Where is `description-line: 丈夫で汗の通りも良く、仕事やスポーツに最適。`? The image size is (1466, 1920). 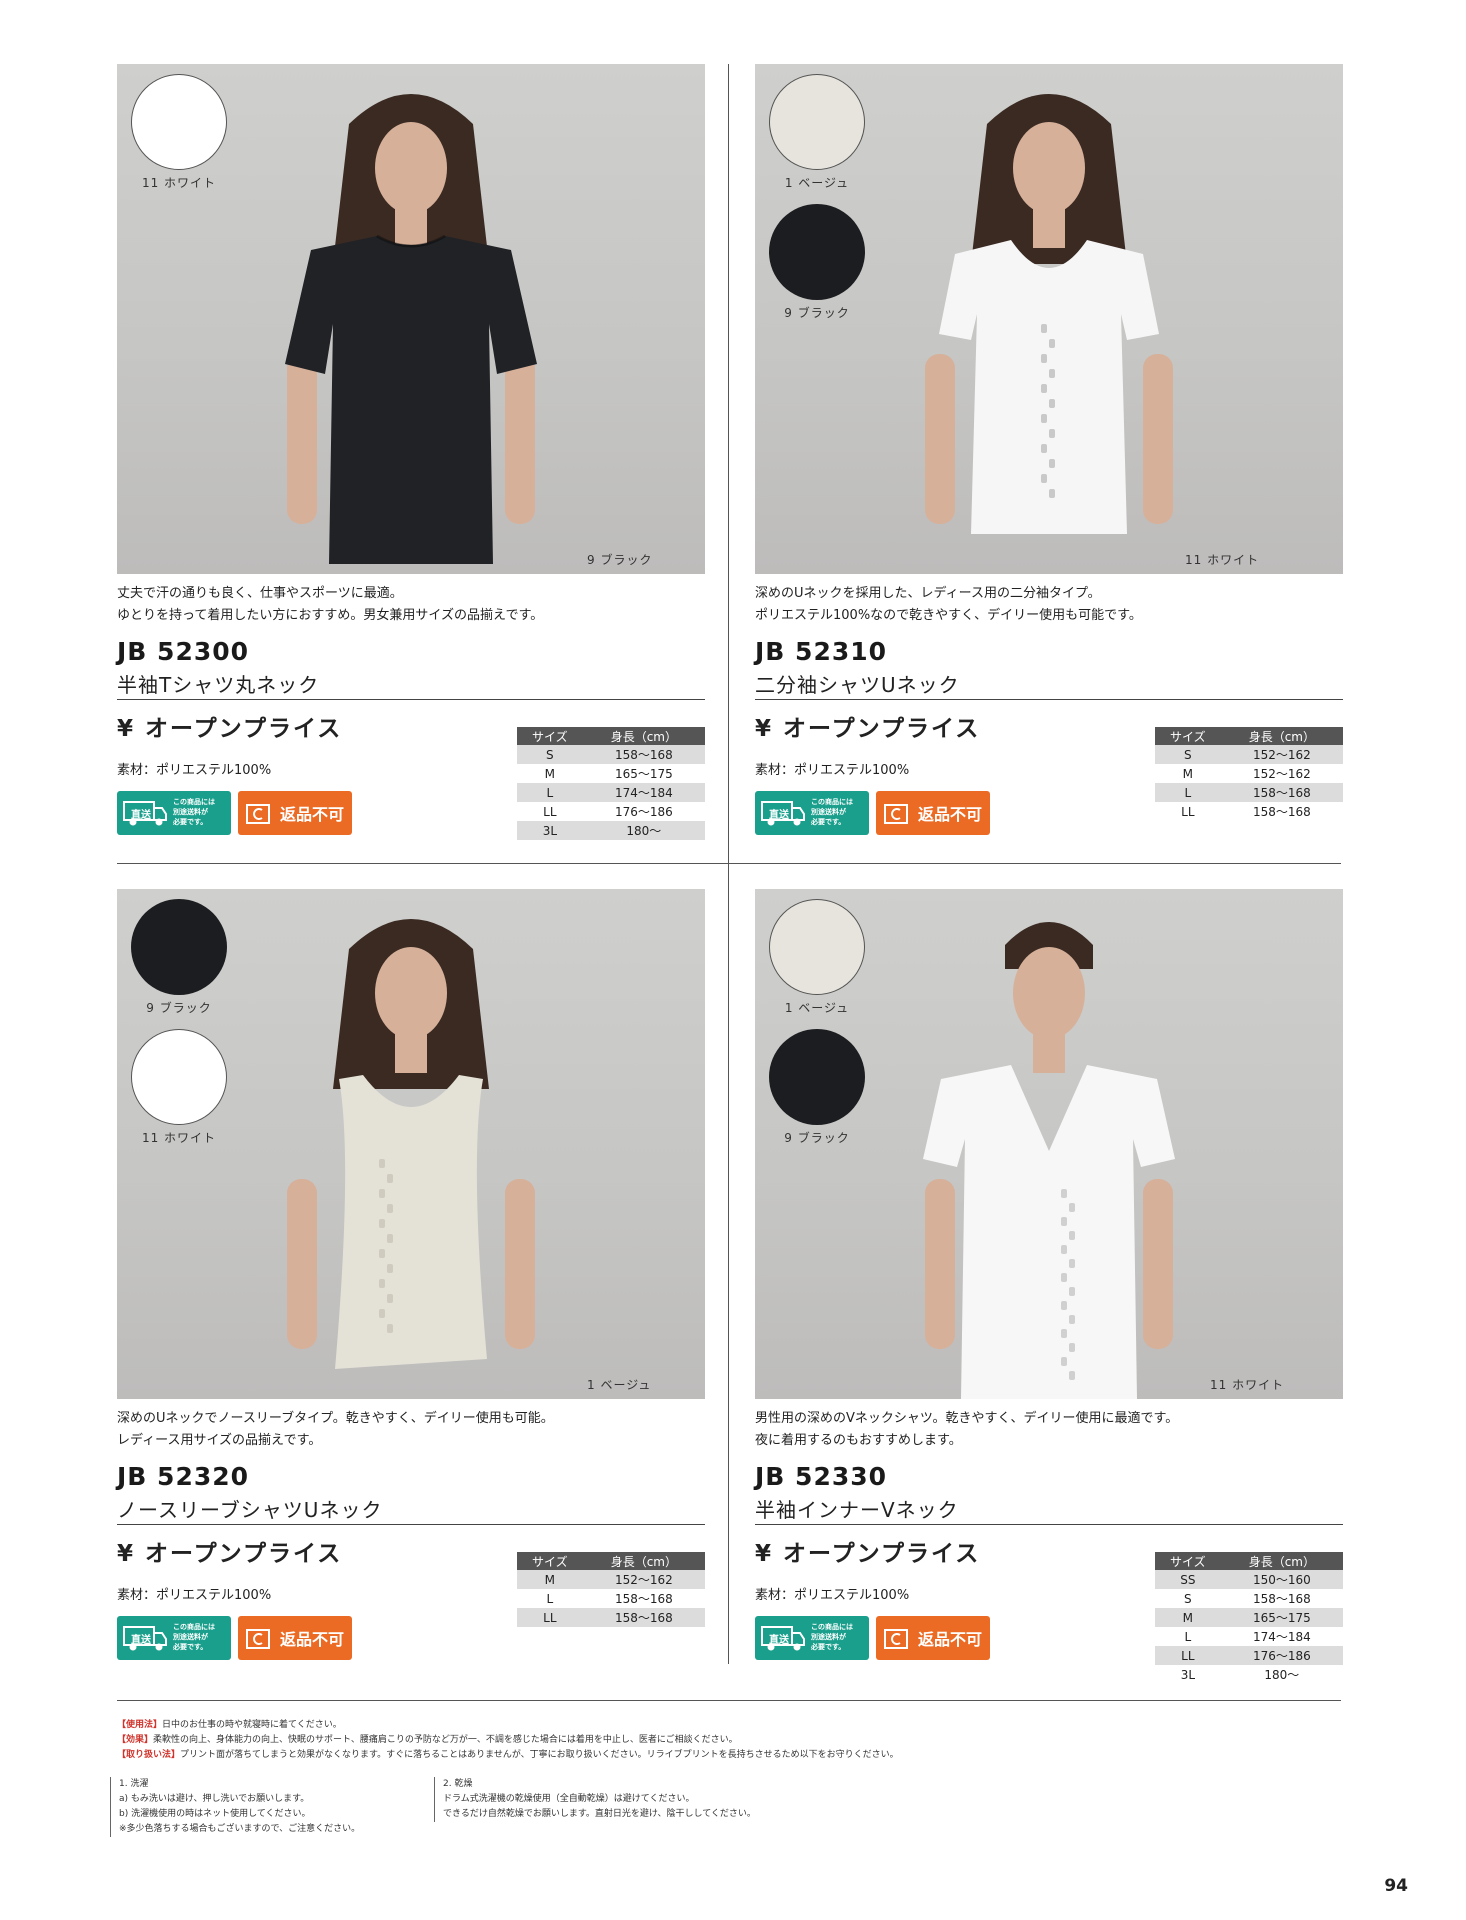 description-line: 丈夫で汗の通りも良く、仕事やスポーツに最適。 is located at coordinates (260, 593).